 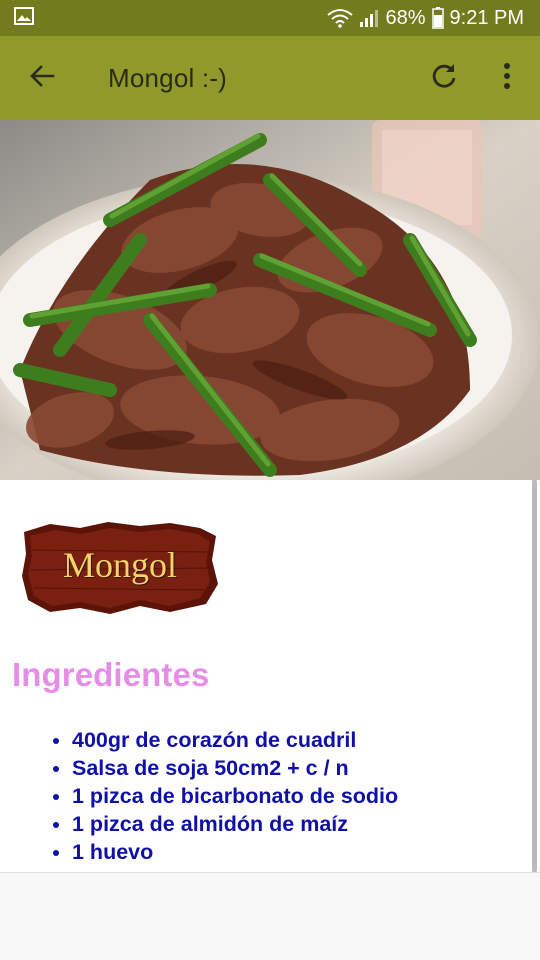 What do you see at coordinates (486, 17) in the screenshot?
I see `status-time: 9:21 PM` at bounding box center [486, 17].